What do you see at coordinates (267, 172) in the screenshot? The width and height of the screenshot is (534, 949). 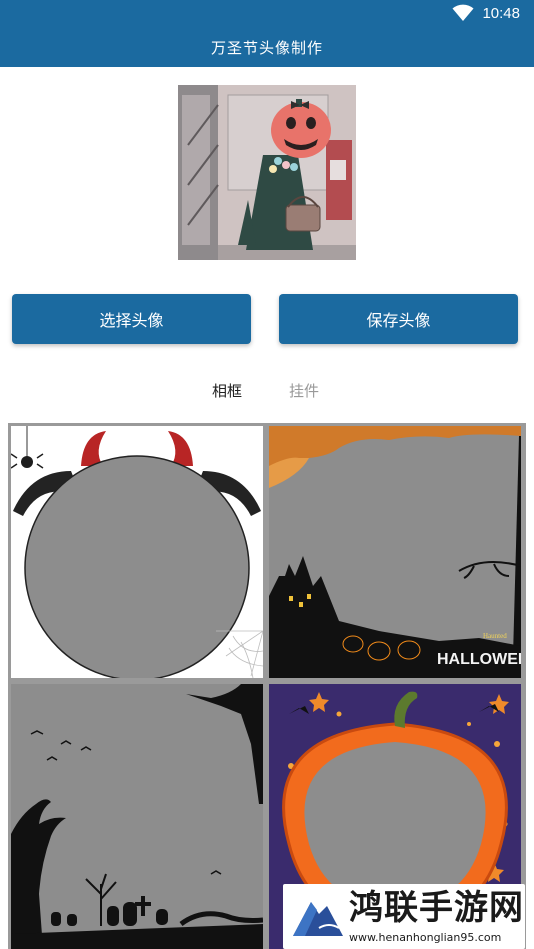 I see `avatar-preview-image` at bounding box center [267, 172].